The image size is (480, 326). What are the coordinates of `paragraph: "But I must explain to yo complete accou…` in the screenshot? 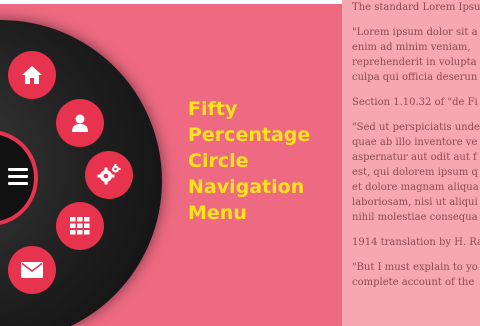 It's located at (416, 275).